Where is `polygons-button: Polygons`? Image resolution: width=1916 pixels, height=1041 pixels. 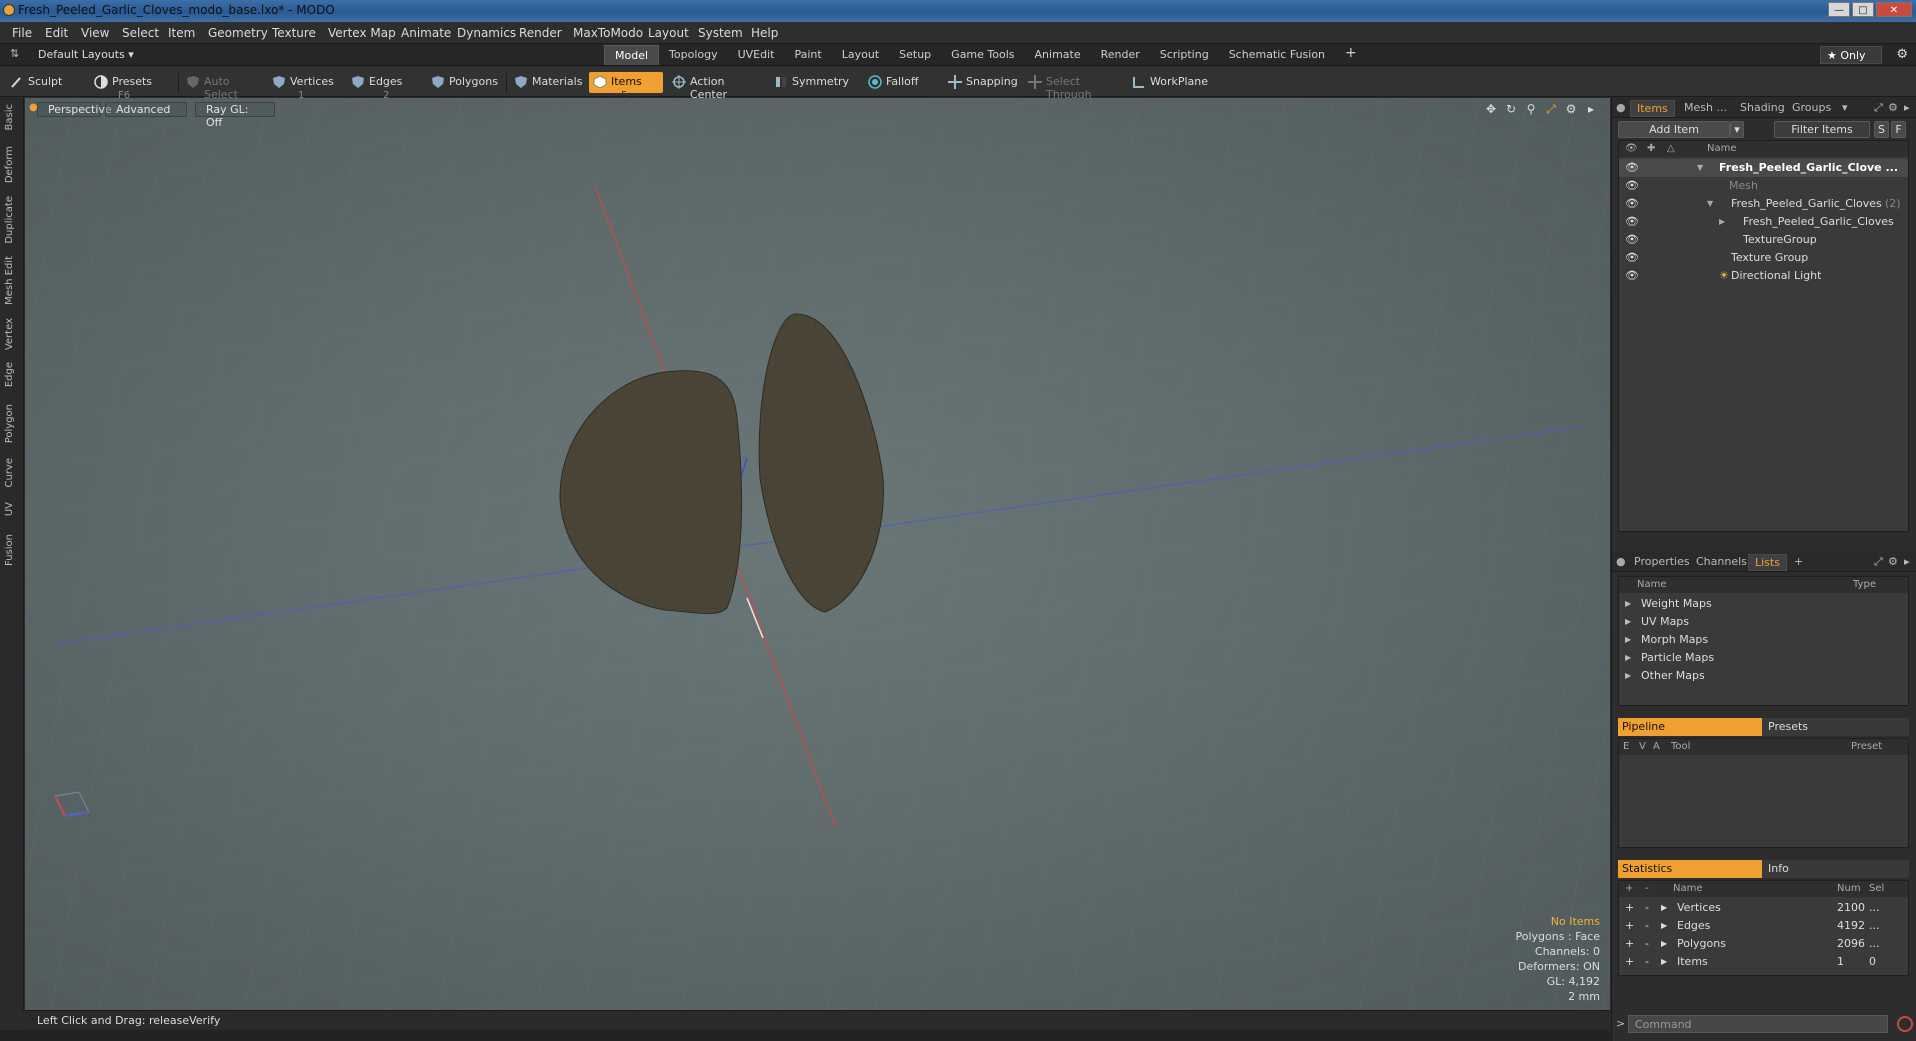 polygons-button: Polygons is located at coordinates (465, 82).